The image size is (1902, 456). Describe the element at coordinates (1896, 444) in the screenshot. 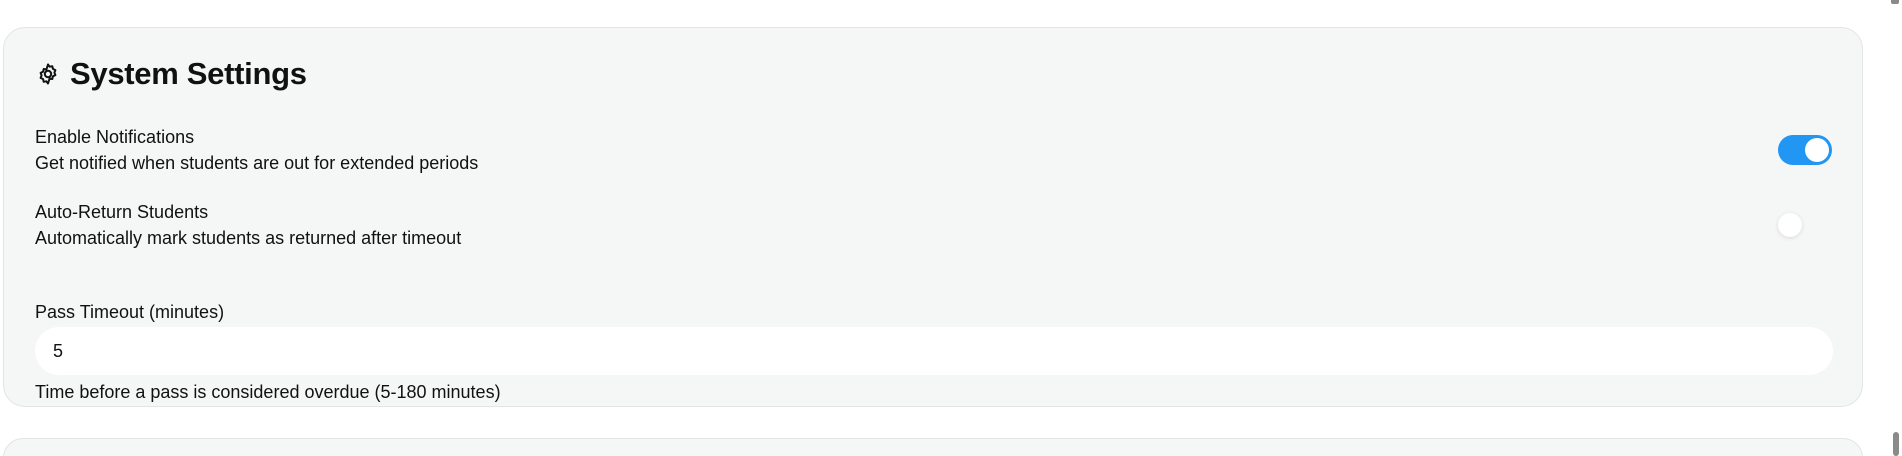

I see `scrollbar-thumb` at that location.